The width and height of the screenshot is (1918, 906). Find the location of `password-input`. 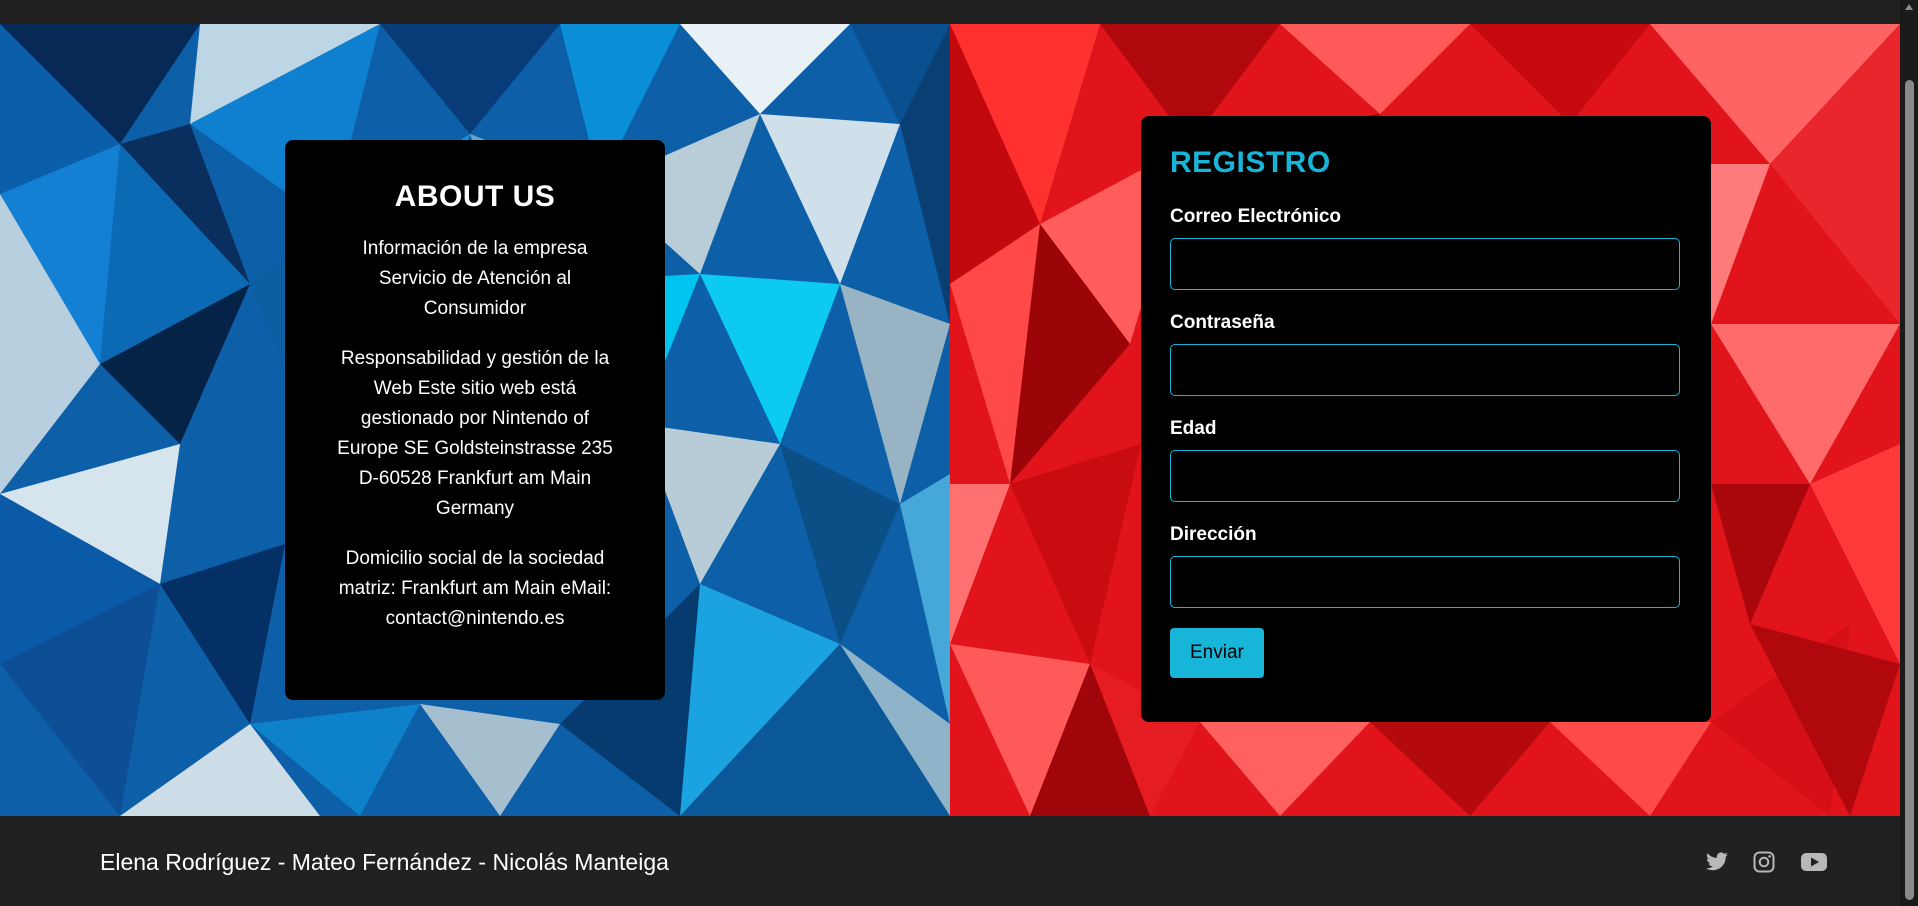

password-input is located at coordinates (1425, 370).